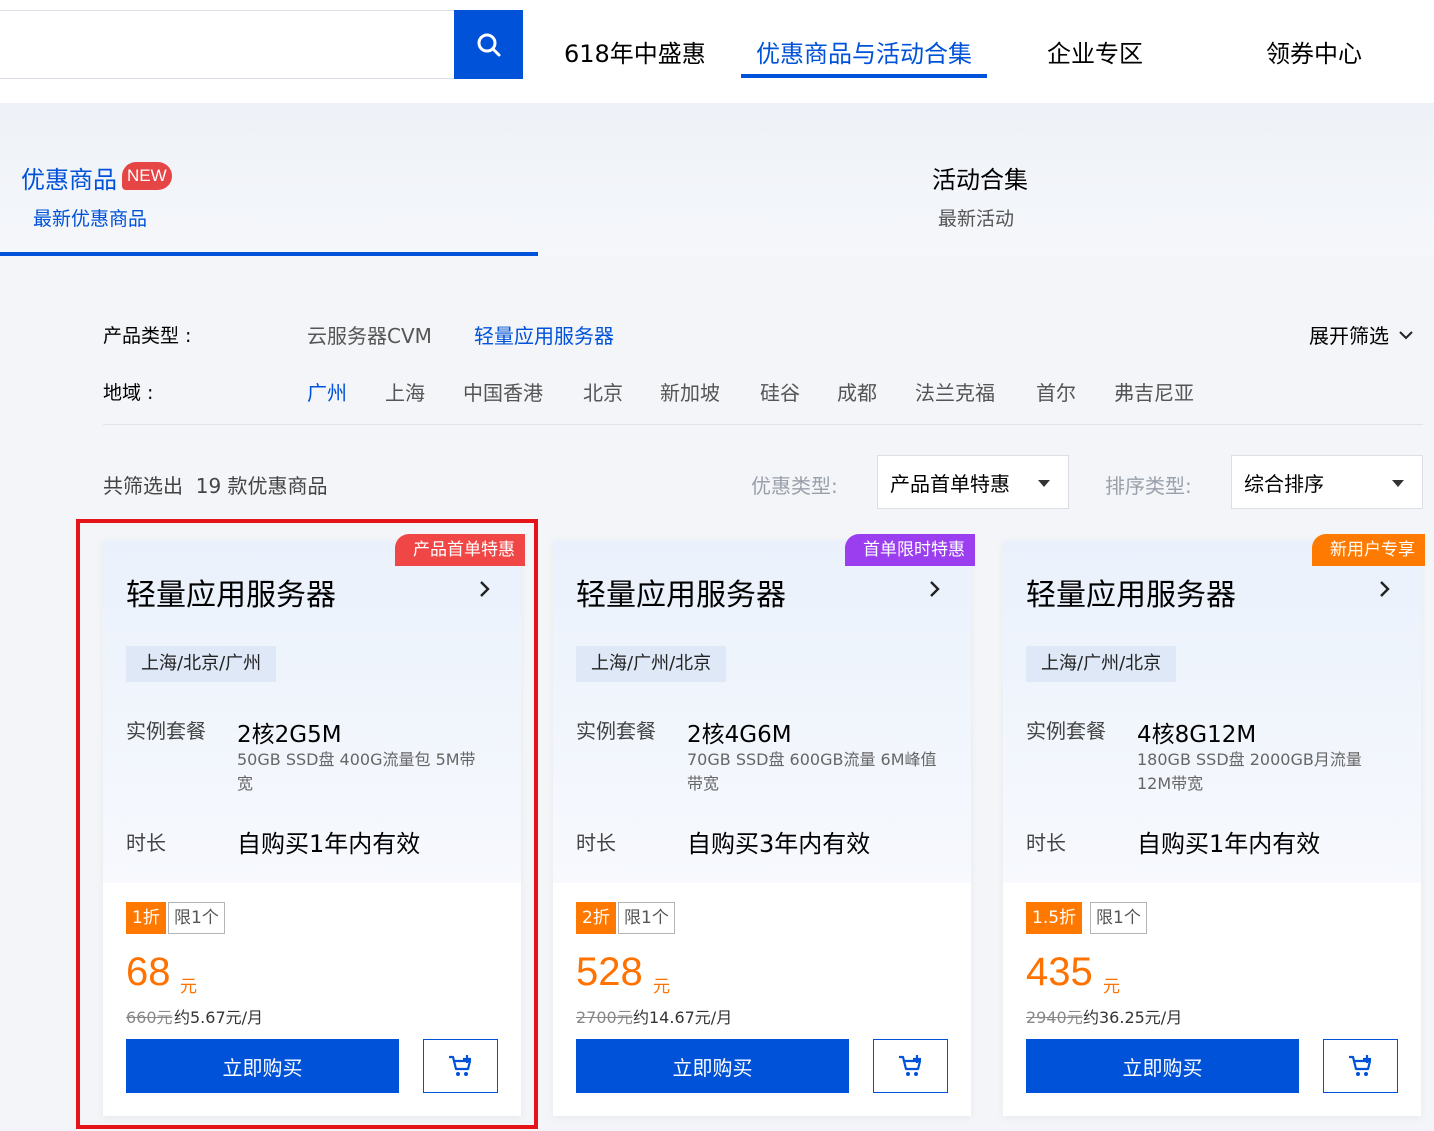  What do you see at coordinates (128, 393) in the screenshot?
I see `region-label: 地域 :` at bounding box center [128, 393].